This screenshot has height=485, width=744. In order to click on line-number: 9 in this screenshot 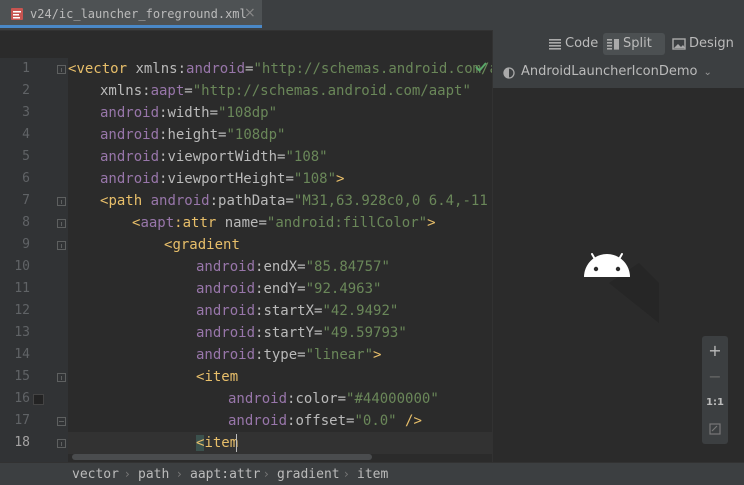, I will do `click(26, 244)`.